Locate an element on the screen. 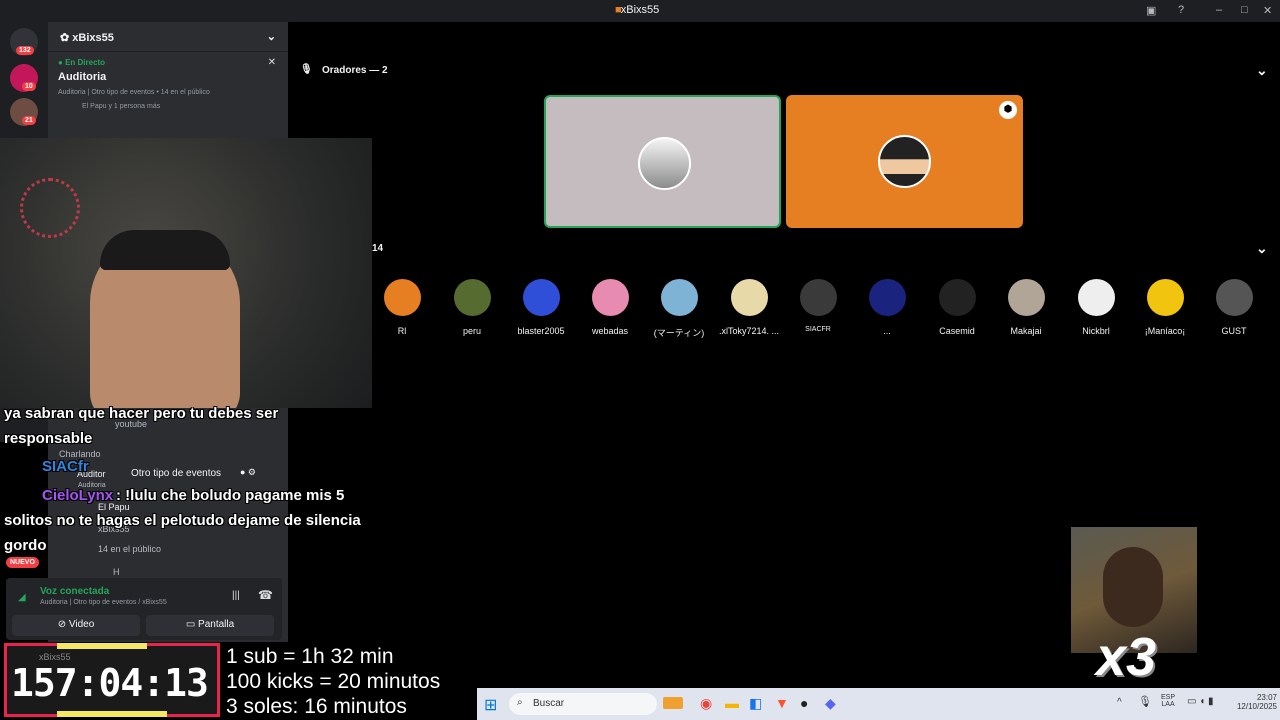  chat-username: CieloLynx is located at coordinates (78, 495).